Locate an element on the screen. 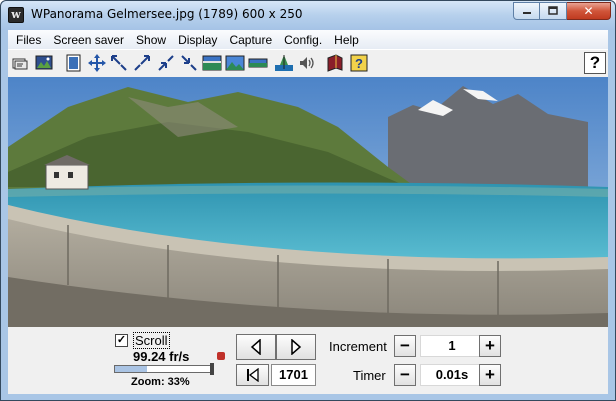  expand-button is located at coordinates (189, 63).